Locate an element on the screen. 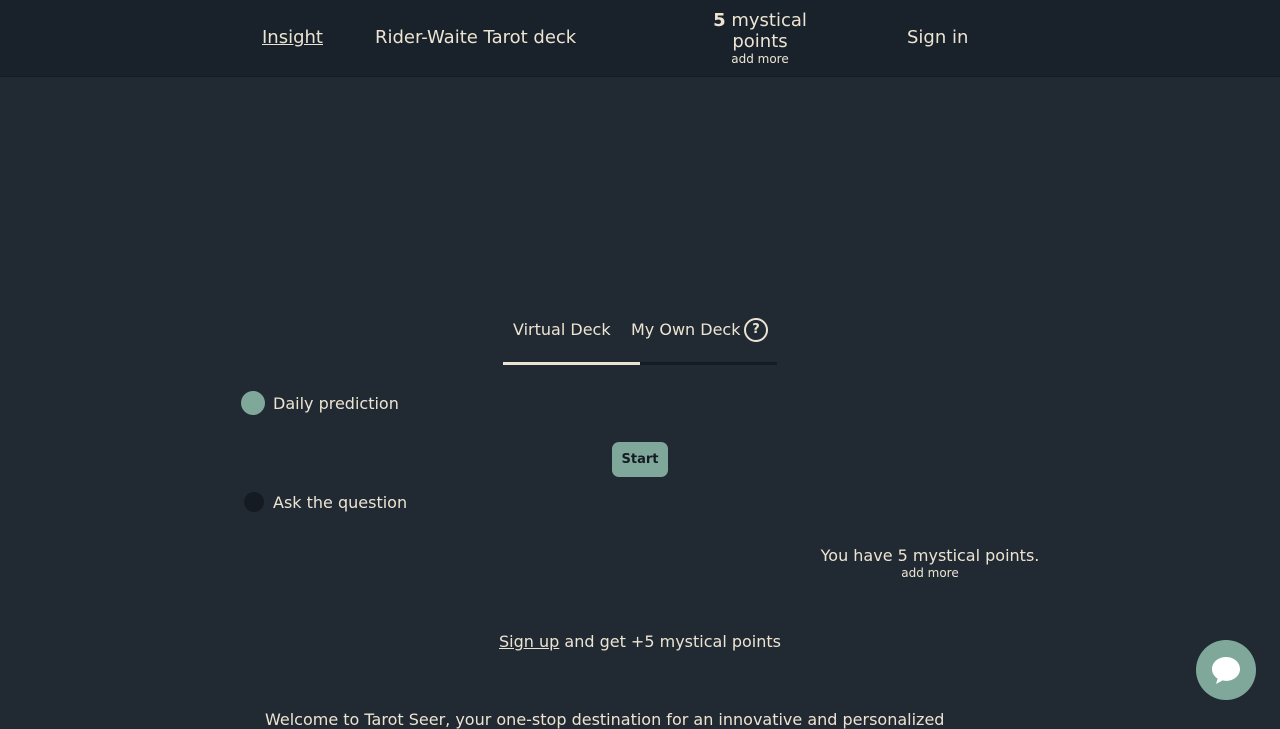 This screenshot has width=1280, height=729. signup-promo-text: and get +5 mystical points is located at coordinates (670, 641).